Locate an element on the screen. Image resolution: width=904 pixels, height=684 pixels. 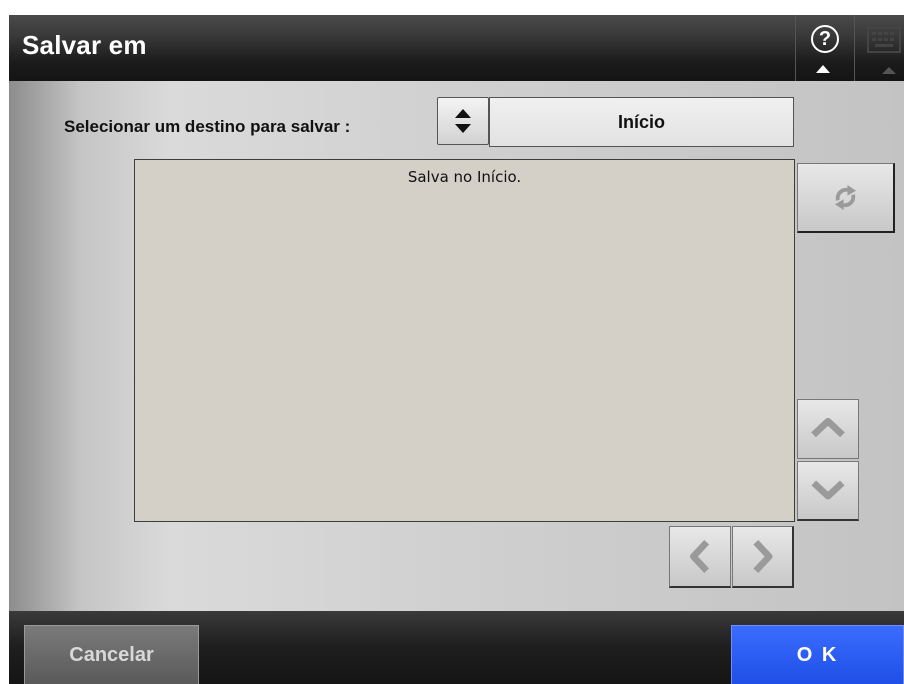
scroll-right-button is located at coordinates (763, 557).